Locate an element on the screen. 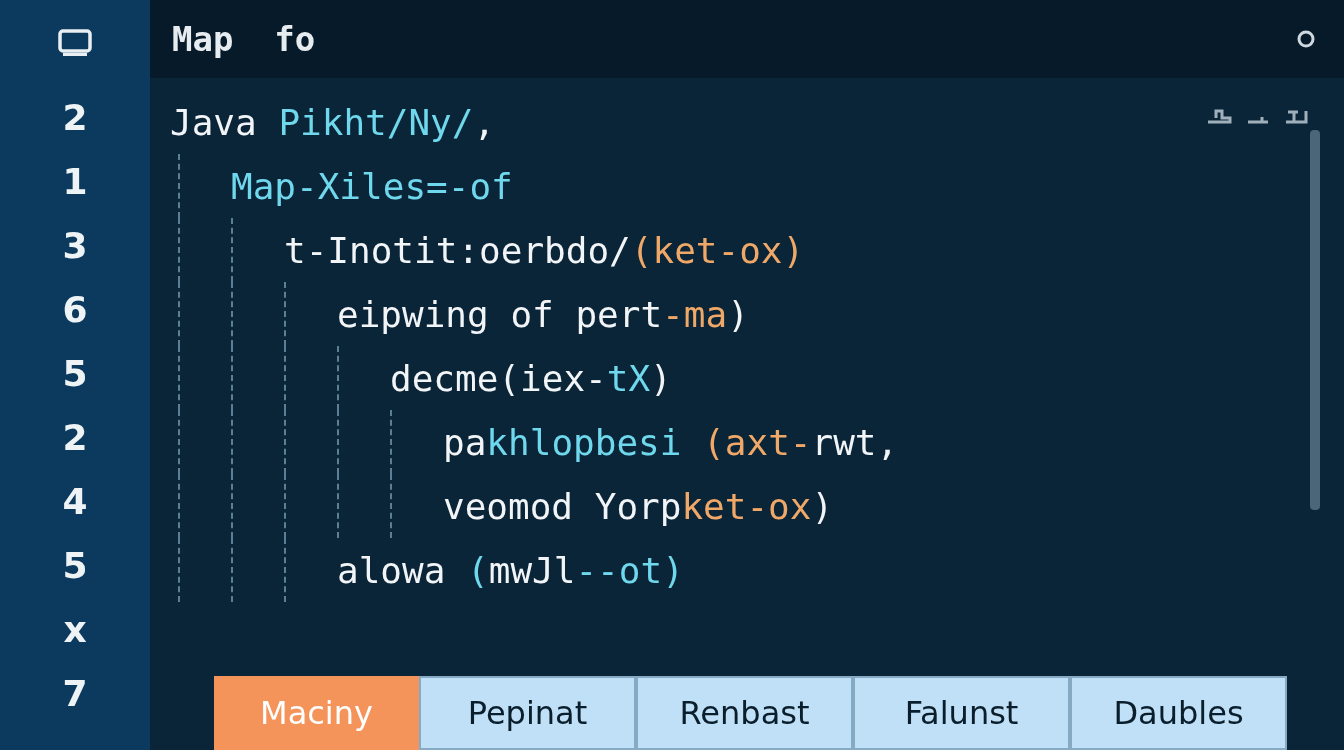 The width and height of the screenshot is (1344, 750). tab: Daubles is located at coordinates (1178, 713).